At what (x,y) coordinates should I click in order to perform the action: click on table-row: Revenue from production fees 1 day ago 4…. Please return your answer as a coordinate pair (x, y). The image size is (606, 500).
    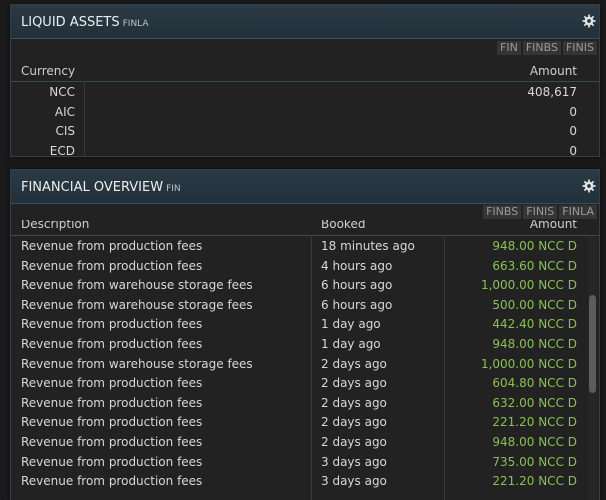
    Looking at the image, I should click on (305, 325).